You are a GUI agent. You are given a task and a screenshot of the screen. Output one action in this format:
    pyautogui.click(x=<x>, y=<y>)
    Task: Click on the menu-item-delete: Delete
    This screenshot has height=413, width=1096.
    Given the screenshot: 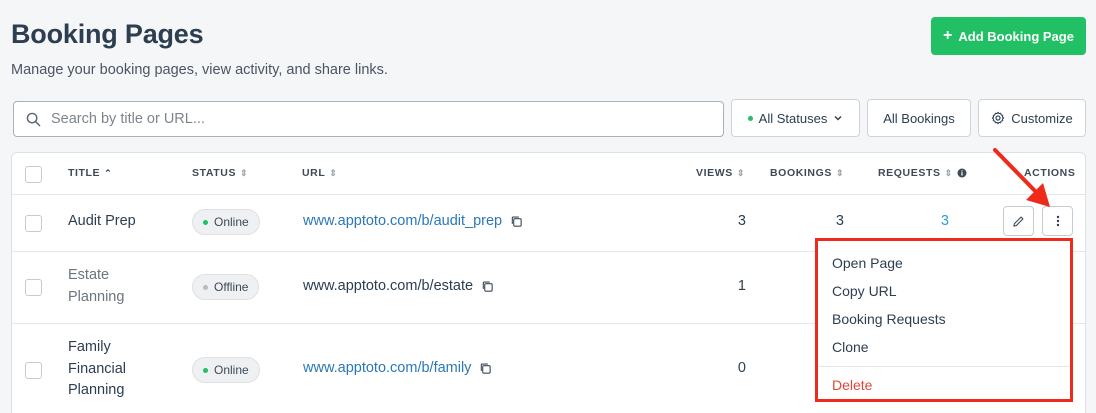 What is the action you would take?
    pyautogui.click(x=944, y=385)
    